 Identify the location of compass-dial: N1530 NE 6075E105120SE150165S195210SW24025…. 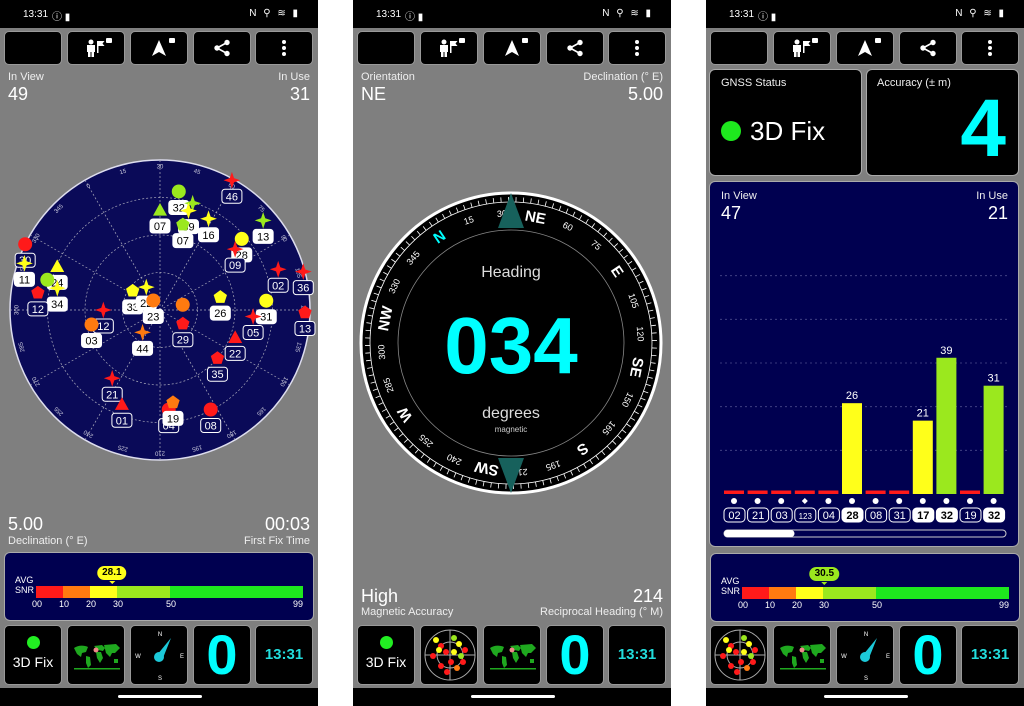
(511, 343).